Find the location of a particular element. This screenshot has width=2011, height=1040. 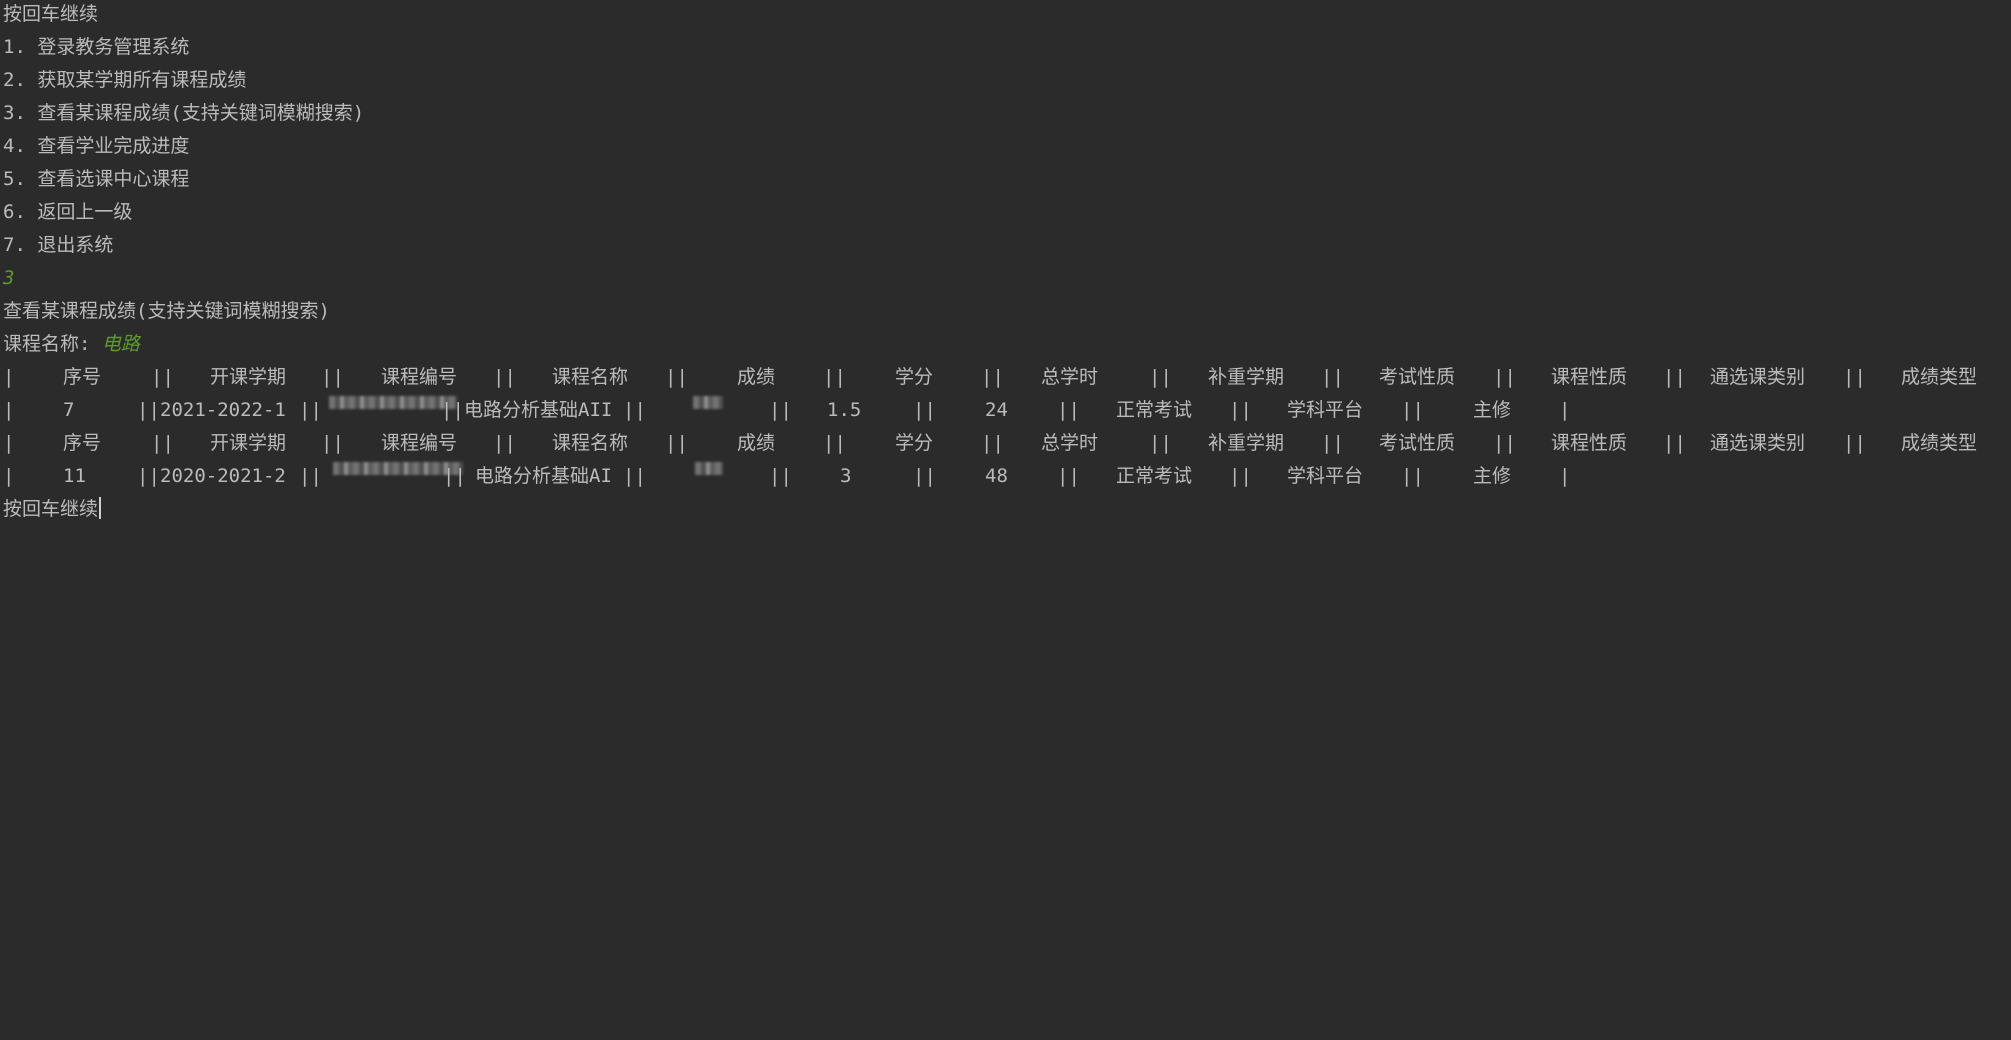

cell-hours: 24 is located at coordinates (996, 410).